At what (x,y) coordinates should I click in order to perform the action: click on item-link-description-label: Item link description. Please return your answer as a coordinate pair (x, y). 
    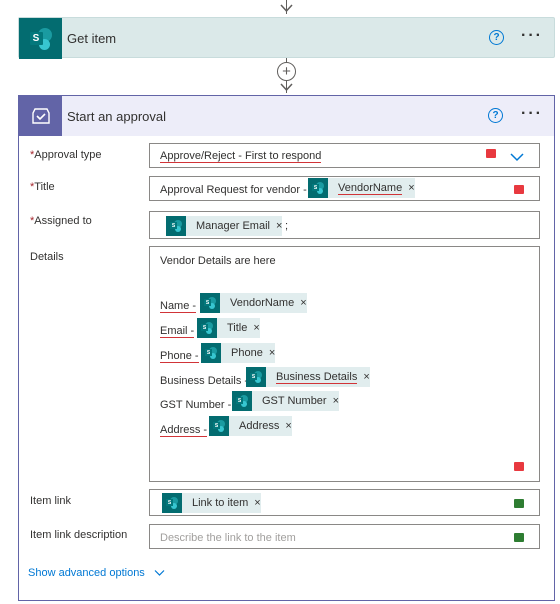
    Looking at the image, I should click on (79, 535).